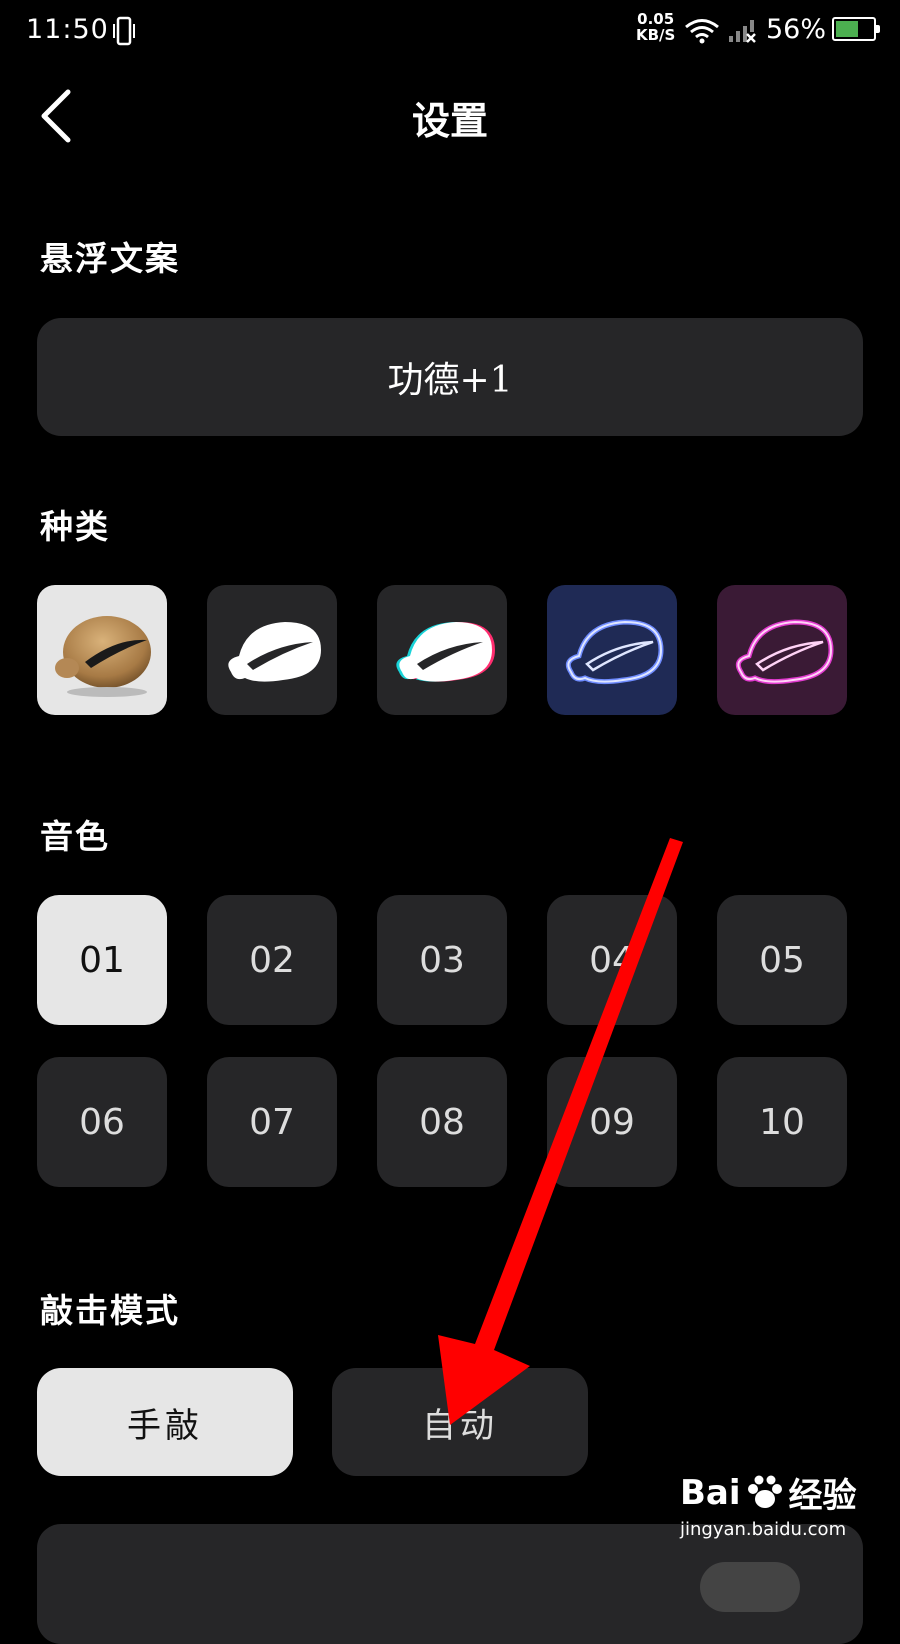  Describe the element at coordinates (272, 1122) in the screenshot. I see `tone-option-07: 07` at that location.